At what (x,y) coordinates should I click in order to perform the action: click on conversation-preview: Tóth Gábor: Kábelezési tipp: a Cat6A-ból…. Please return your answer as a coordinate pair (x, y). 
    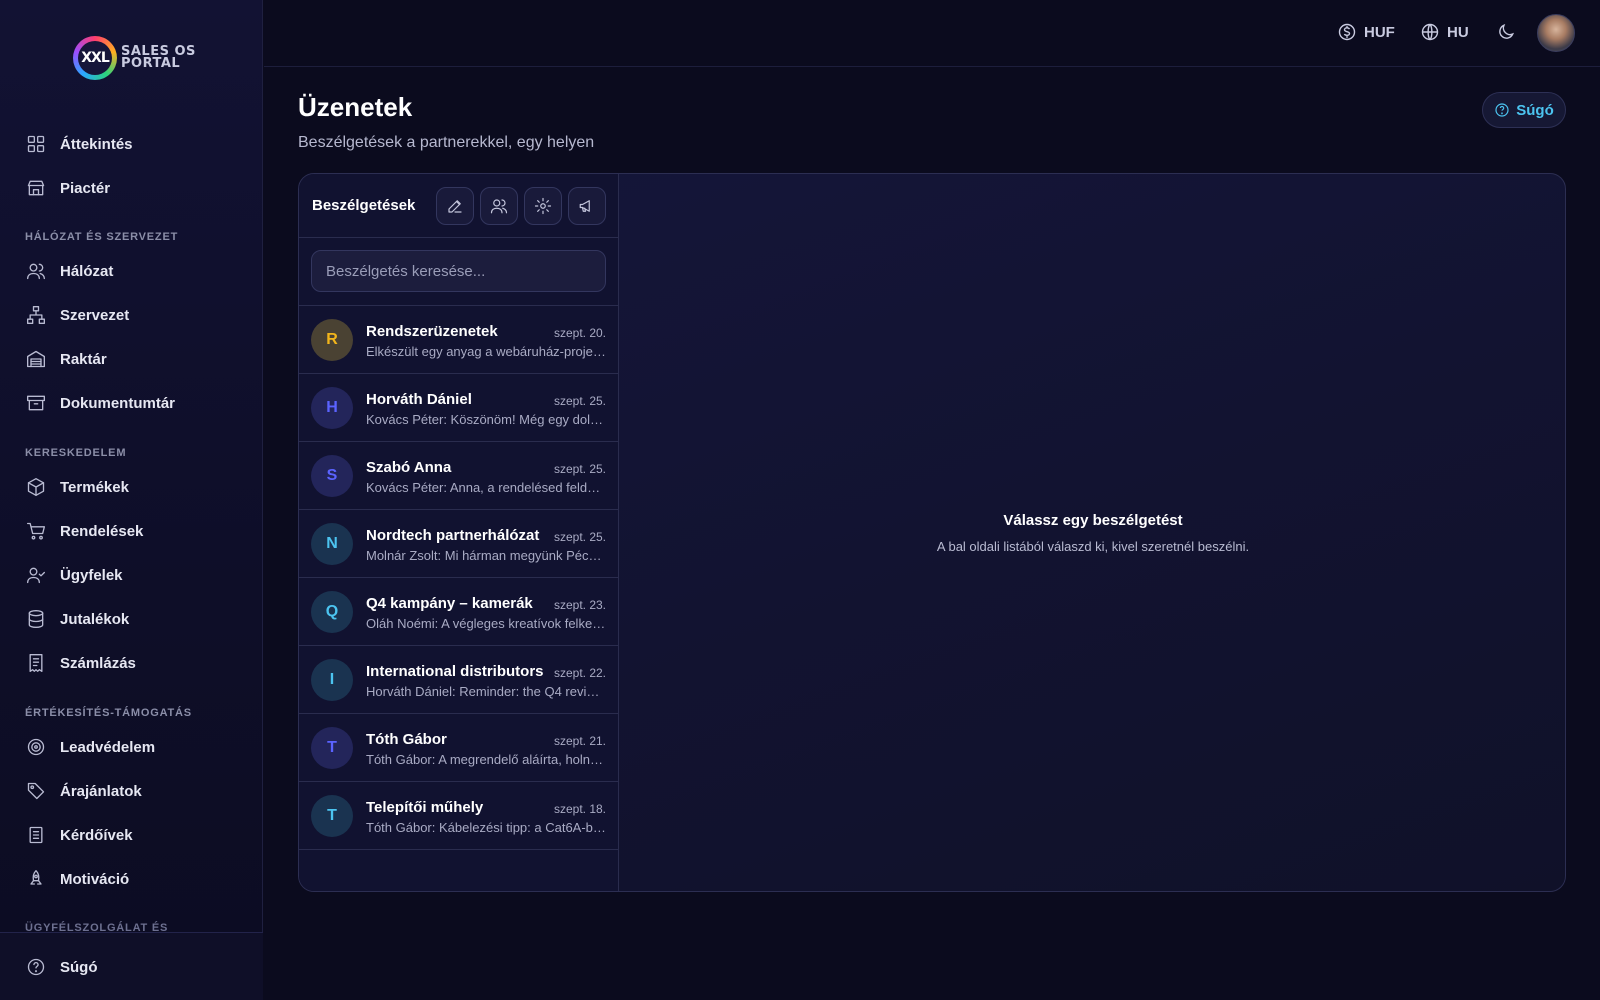
    Looking at the image, I should click on (486, 827).